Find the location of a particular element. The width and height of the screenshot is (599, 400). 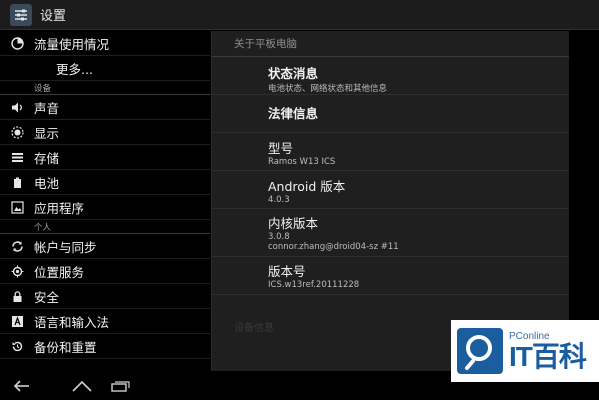

storage-icon is located at coordinates (17, 157).